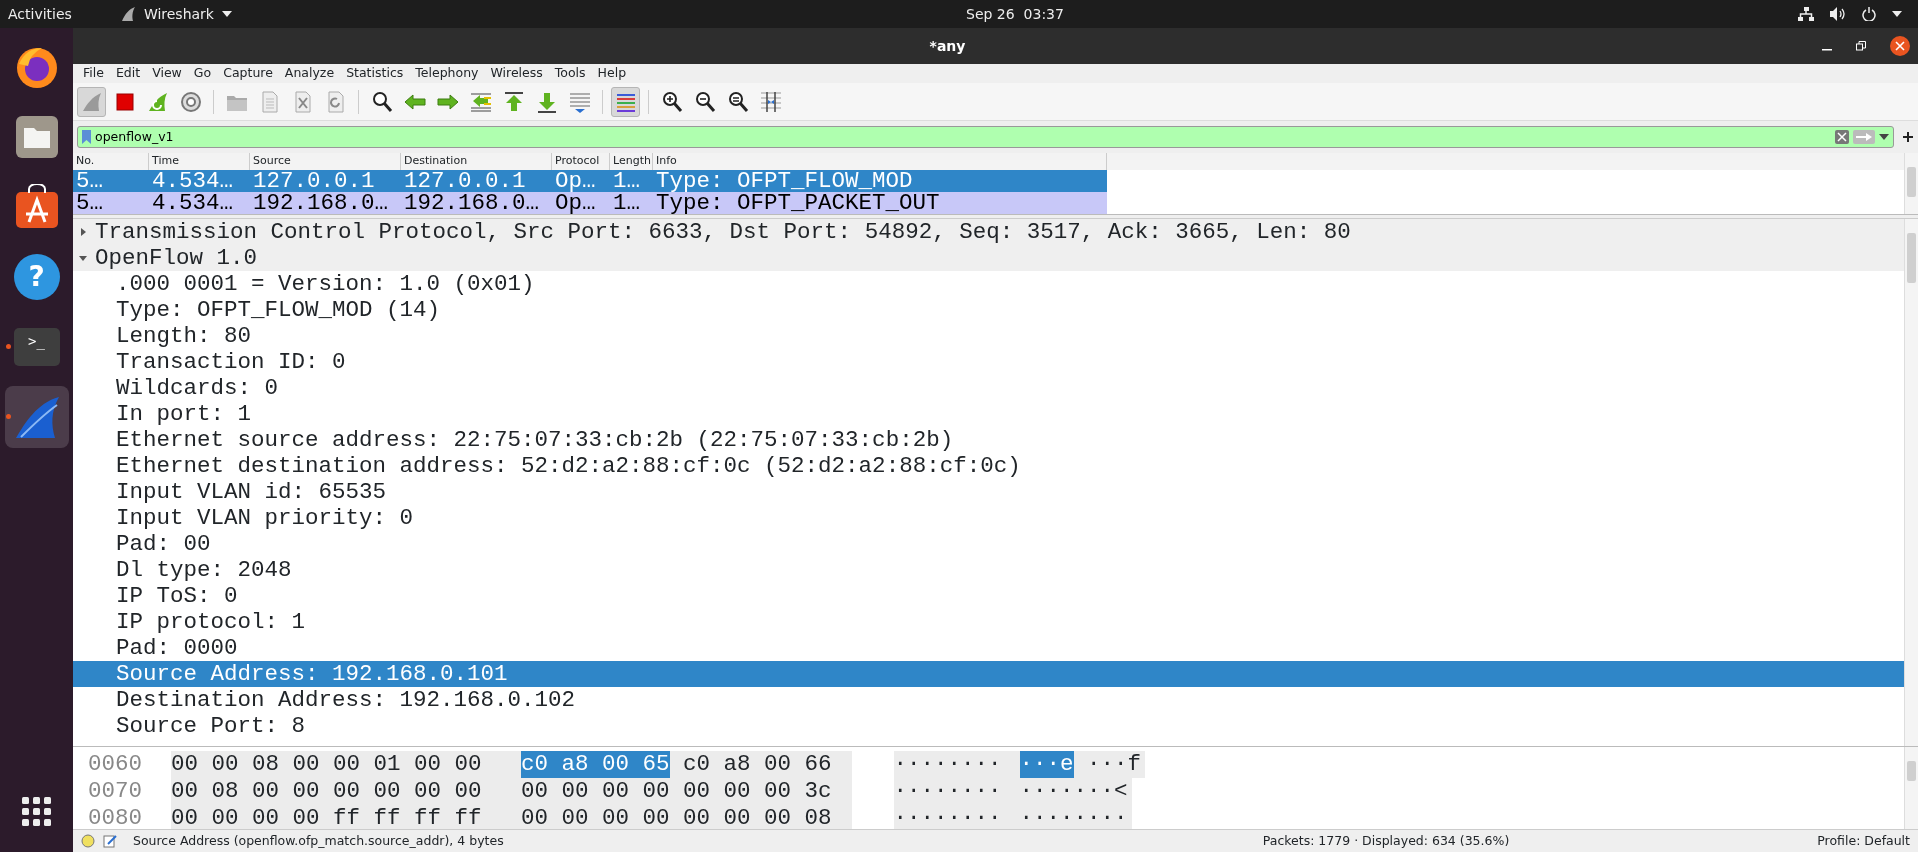 This screenshot has height=852, width=1918. Describe the element at coordinates (988, 258) in the screenshot. I see `tree-row: OpenFlow 1.0` at that location.